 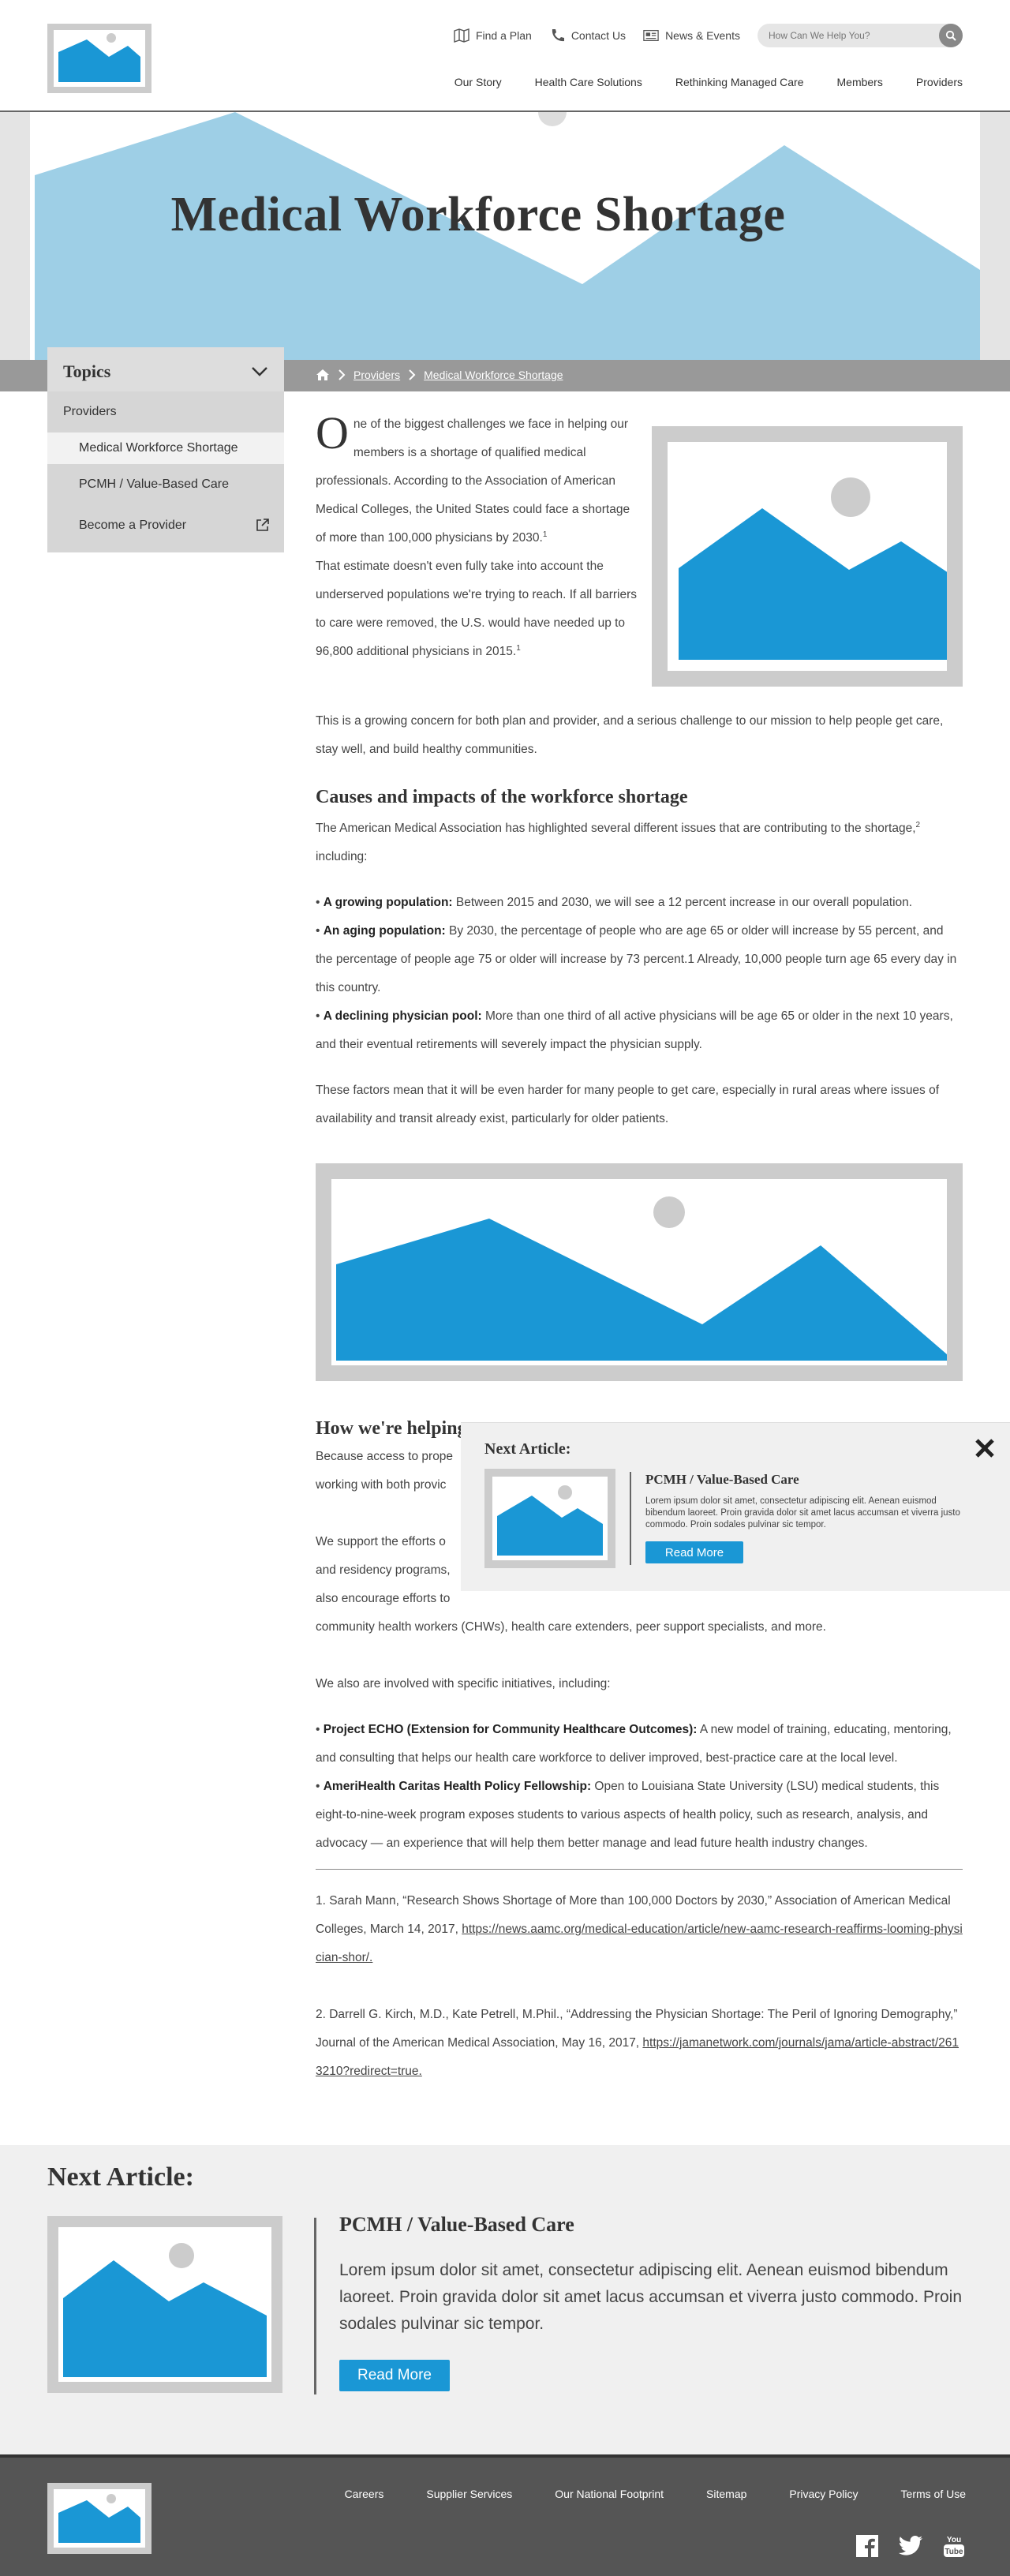 I want to click on news-events-link: News & Events, so click(x=691, y=35).